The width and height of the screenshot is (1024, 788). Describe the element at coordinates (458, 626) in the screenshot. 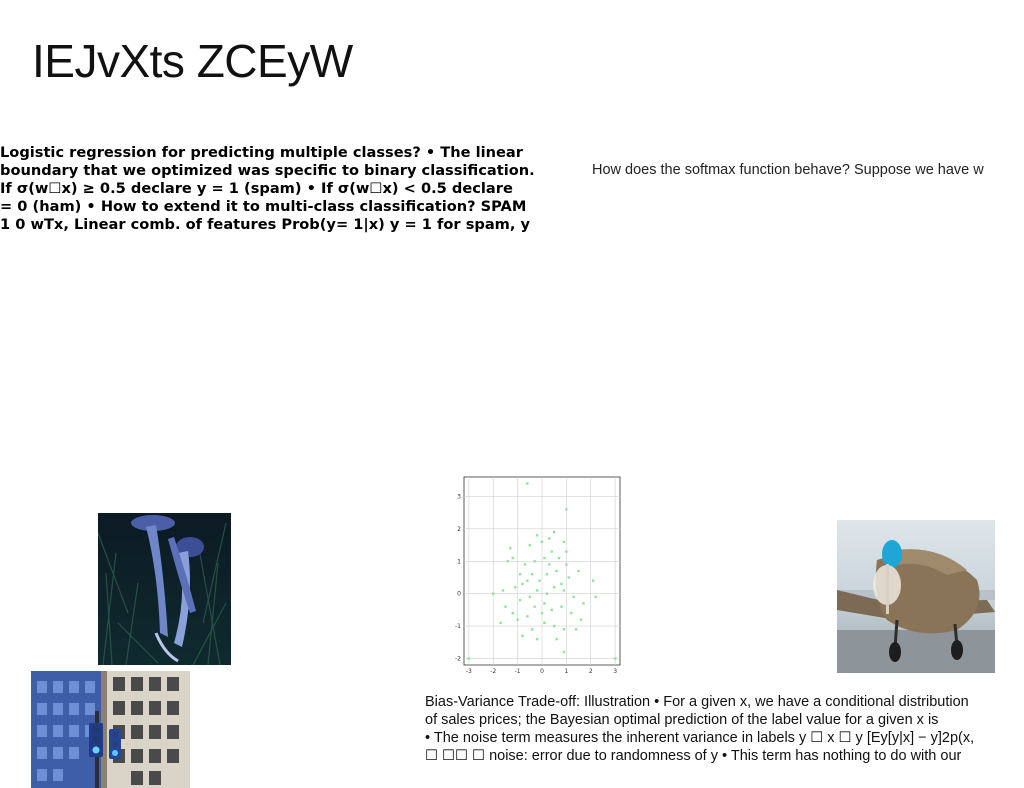

I see `y-tick-label: -1` at that location.